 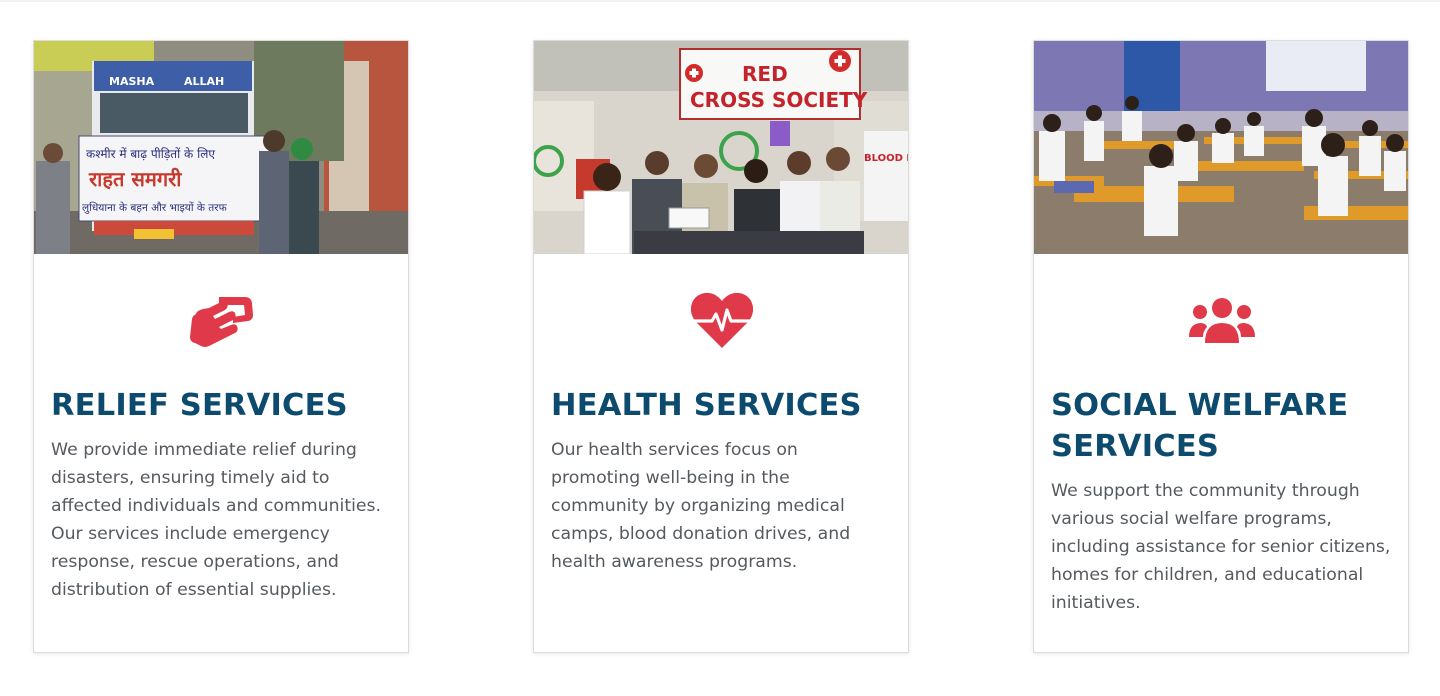 What do you see at coordinates (1221, 147) in the screenshot?
I see `classroom-photo` at bounding box center [1221, 147].